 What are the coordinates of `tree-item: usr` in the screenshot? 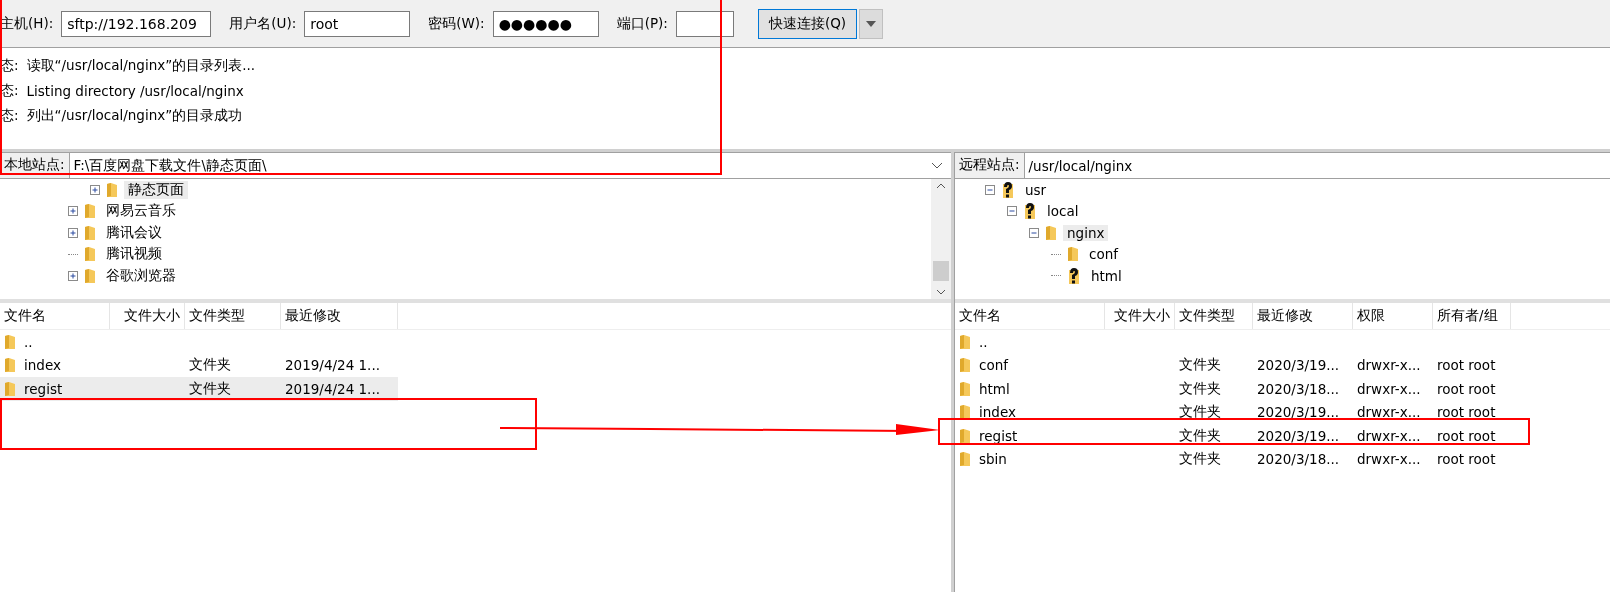 It's located at (1036, 189).